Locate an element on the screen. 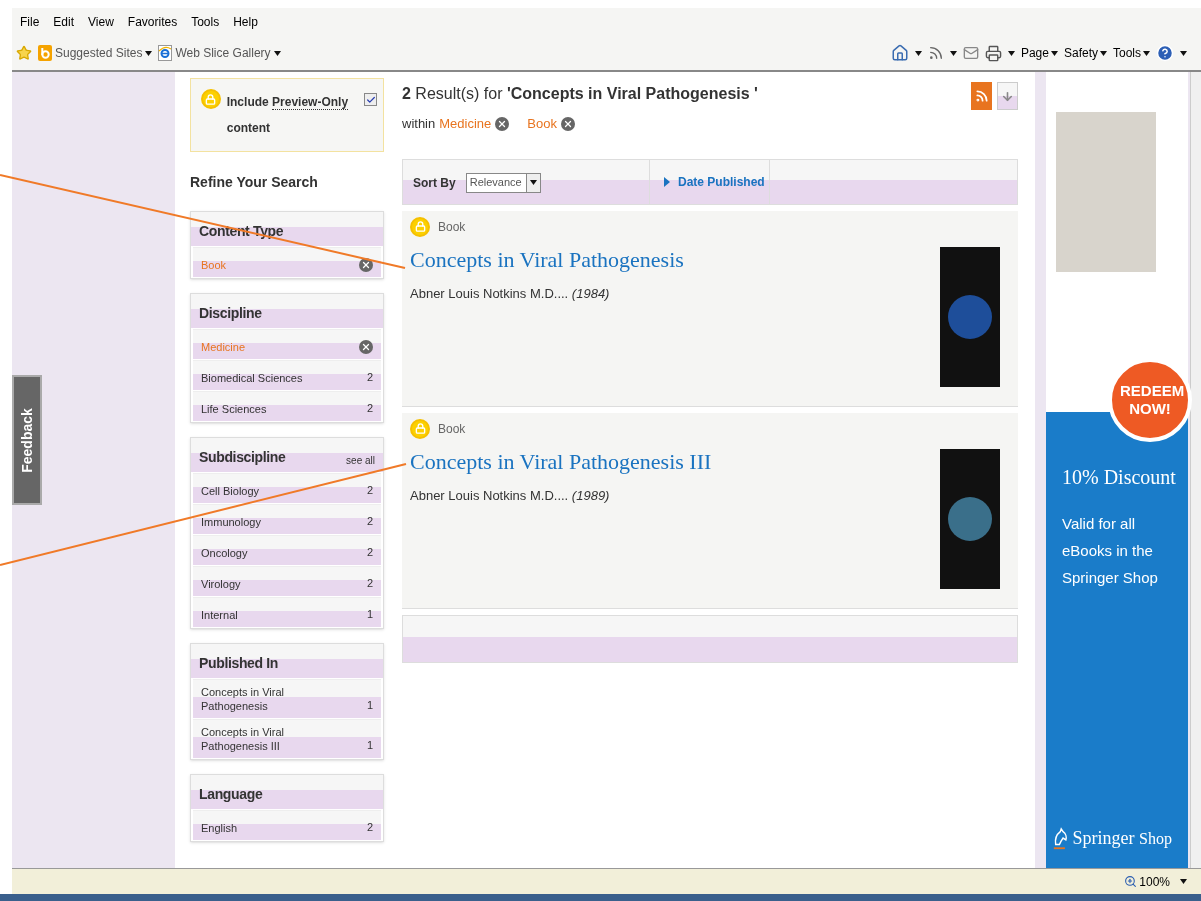 Image resolution: width=1201 pixels, height=901 pixels. sort-label: Sort By is located at coordinates (434, 183).